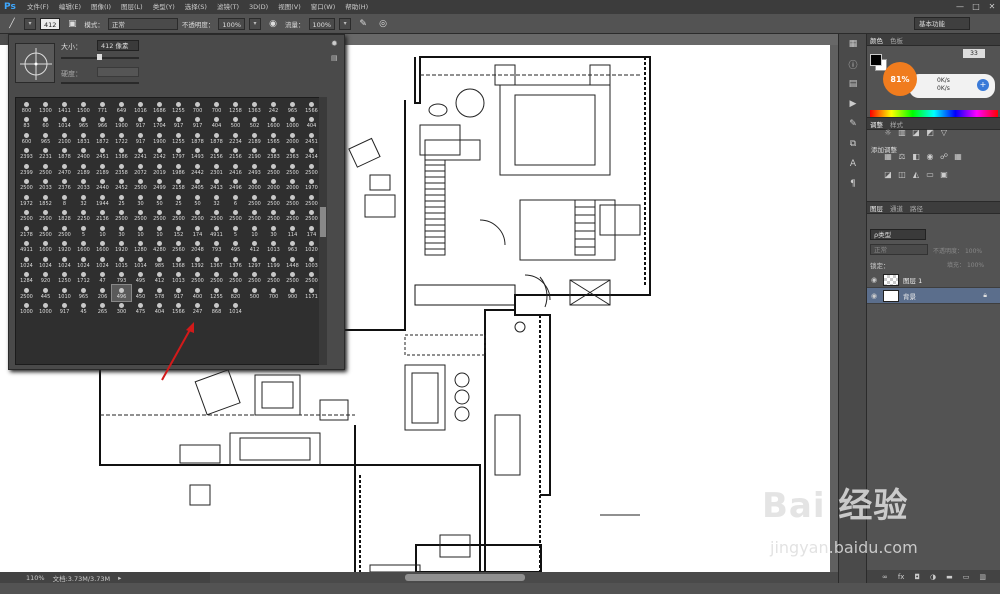 The width and height of the screenshot is (1000, 594). What do you see at coordinates (121, 185) in the screenshot?
I see `brush-preset-item: 2452` at bounding box center [121, 185].